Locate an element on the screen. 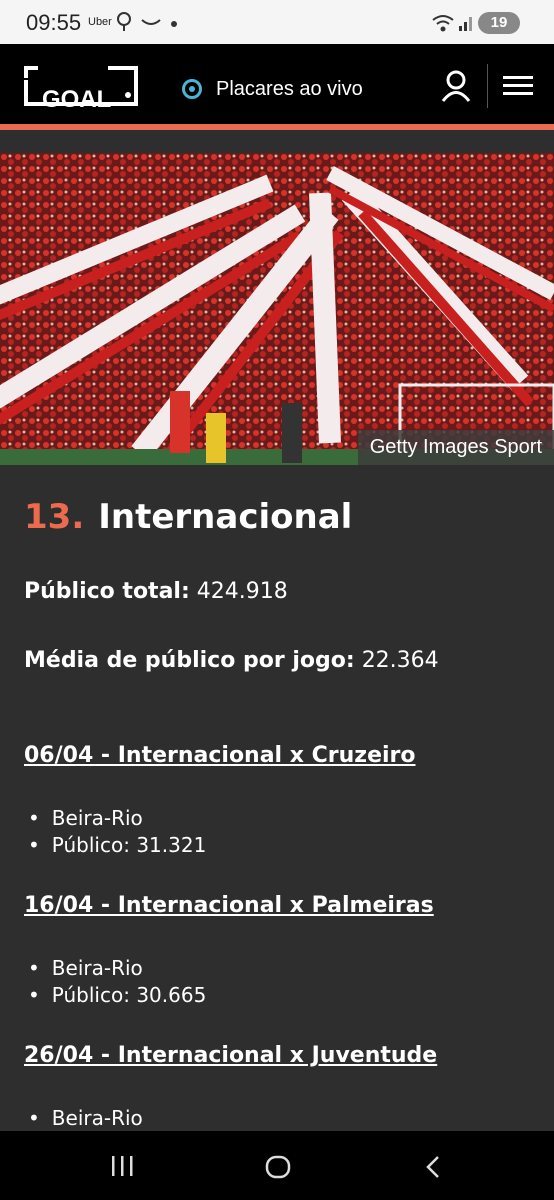 Image resolution: width=554 pixels, height=1200 pixels. image-credit: Getty Images Sport is located at coordinates (455, 447).